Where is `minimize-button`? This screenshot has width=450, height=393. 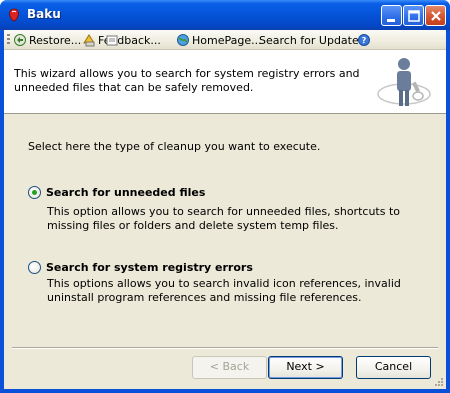 minimize-button is located at coordinates (391, 15).